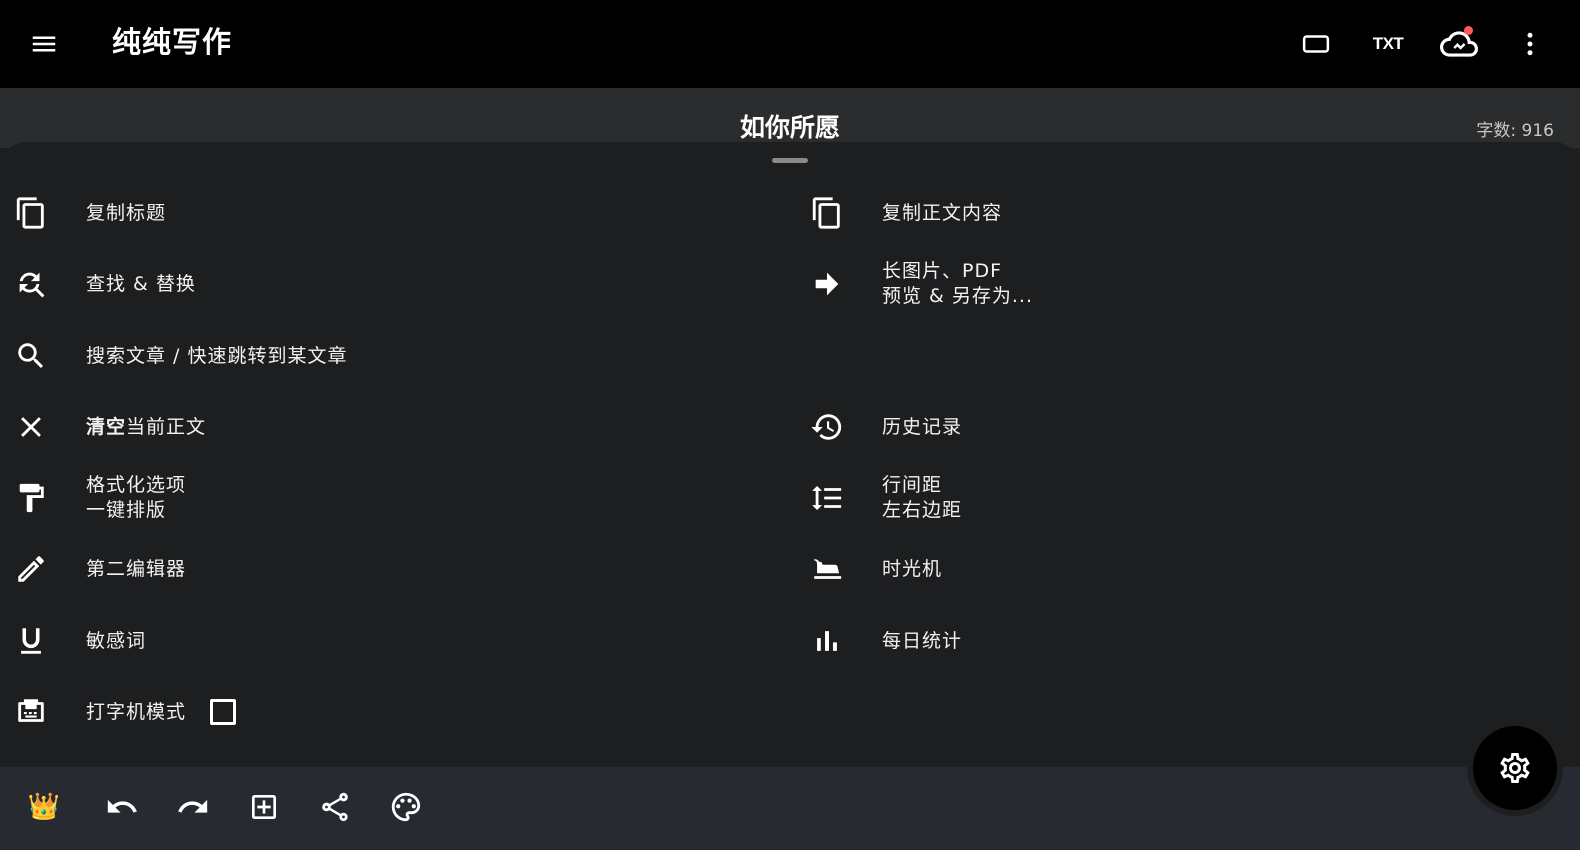 This screenshot has height=850, width=1580. What do you see at coordinates (879, 498) in the screenshot?
I see `menu-line-spacing: 行间距 左右边距` at bounding box center [879, 498].